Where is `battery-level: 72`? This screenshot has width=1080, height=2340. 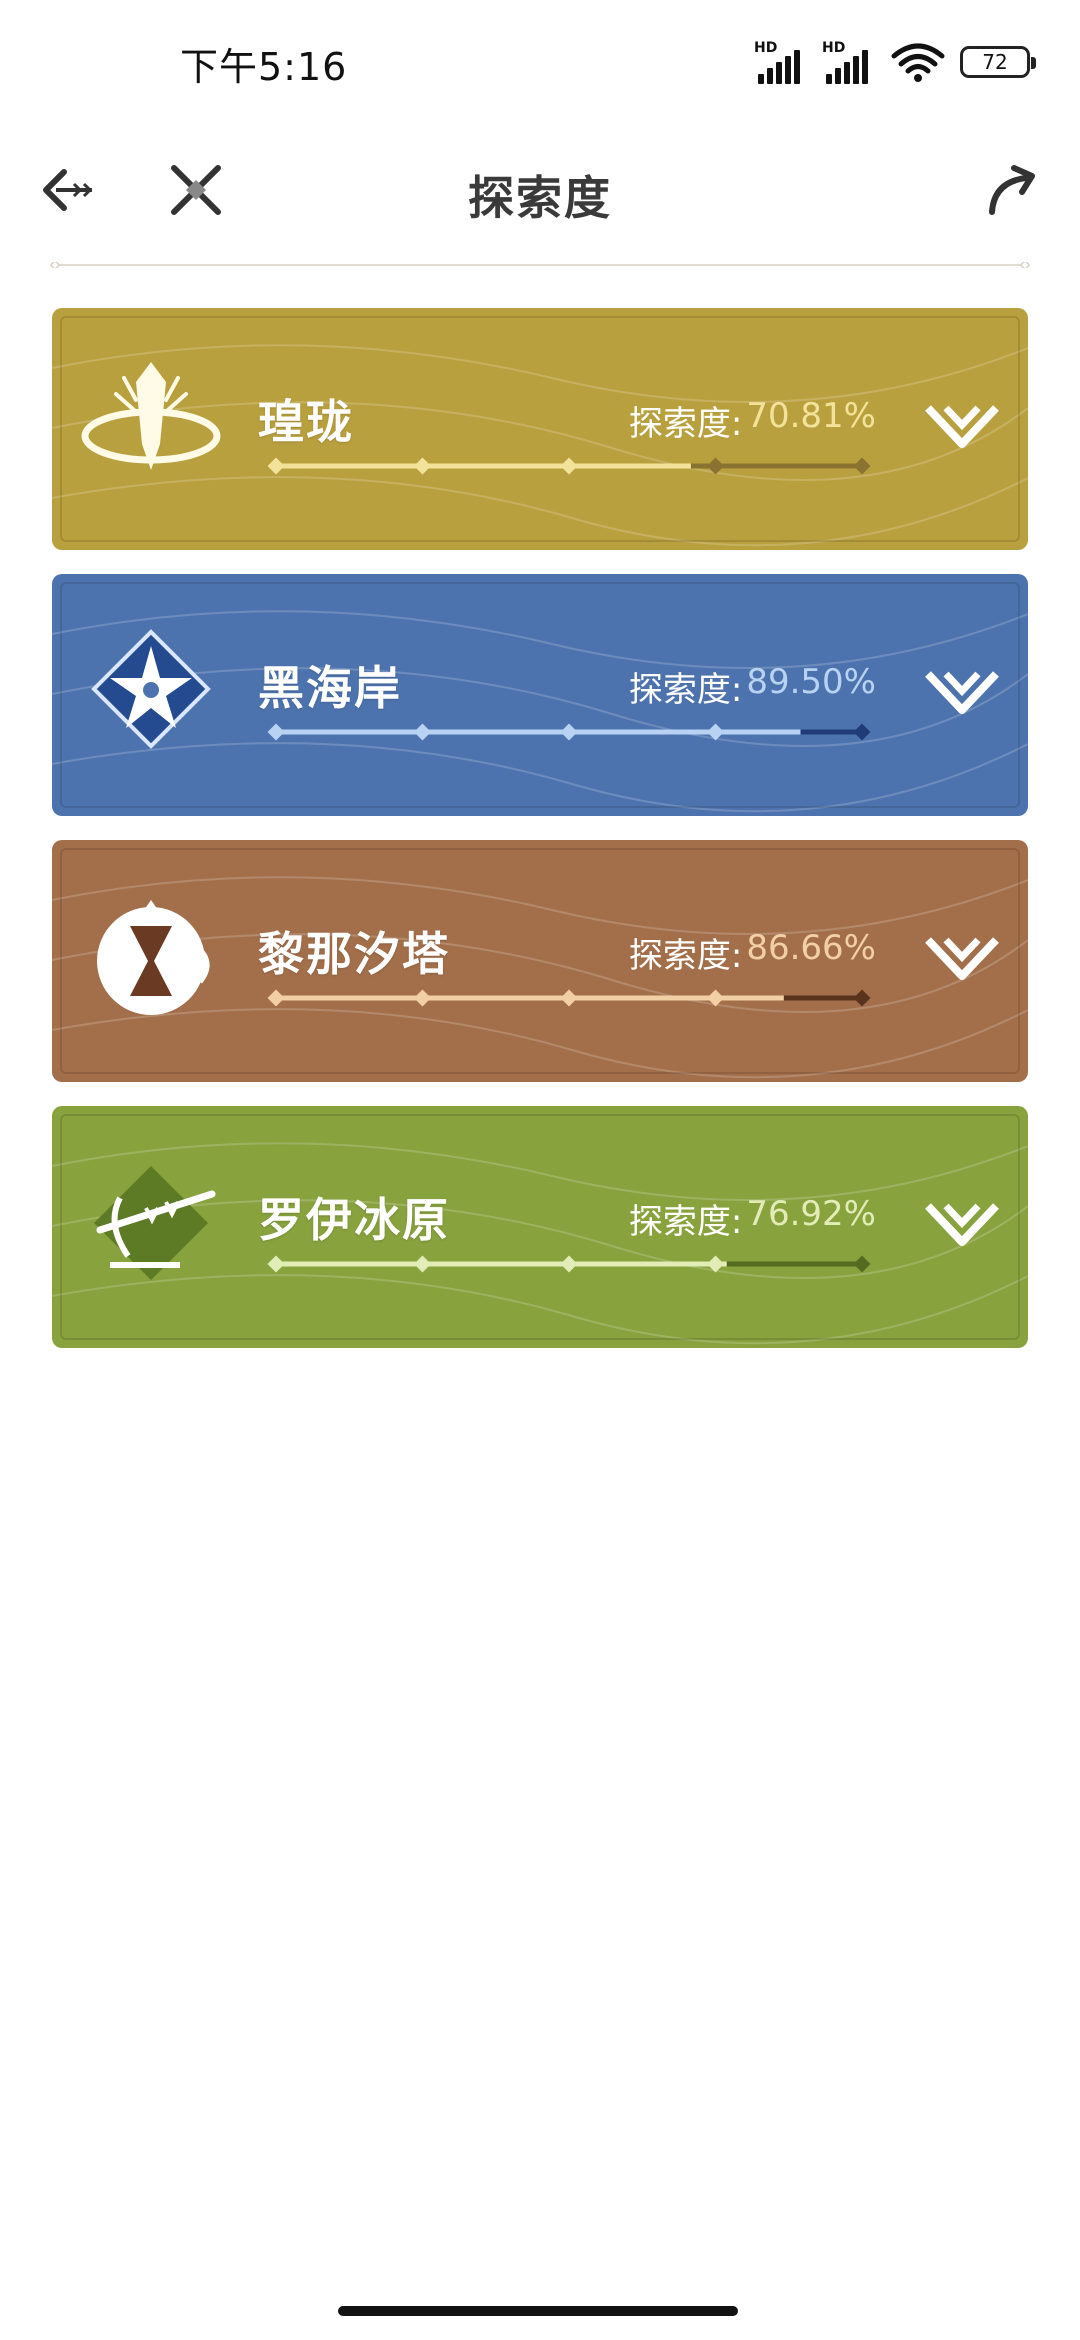
battery-level: 72 is located at coordinates (995, 62).